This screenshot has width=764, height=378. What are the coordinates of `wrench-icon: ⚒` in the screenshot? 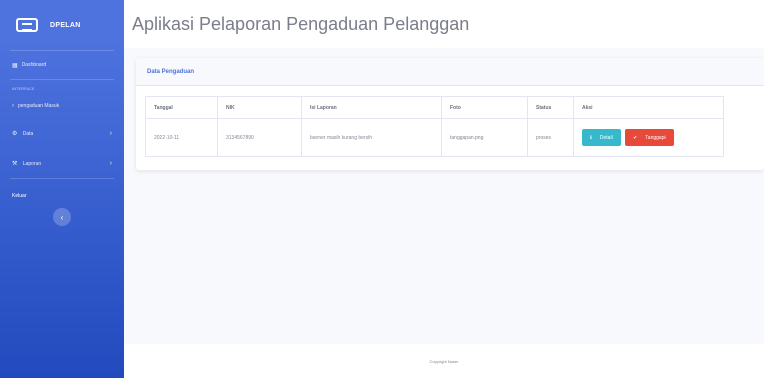 It's located at (15, 163).